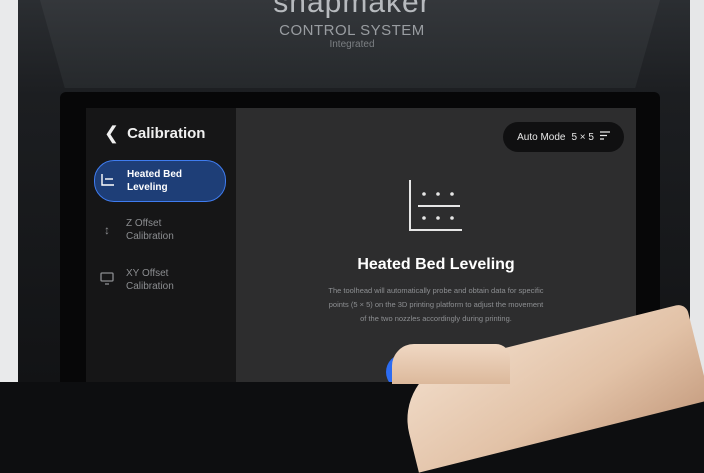  What do you see at coordinates (150, 230) in the screenshot?
I see `sidebar-item-label: Z Offset Calibration` at bounding box center [150, 230].